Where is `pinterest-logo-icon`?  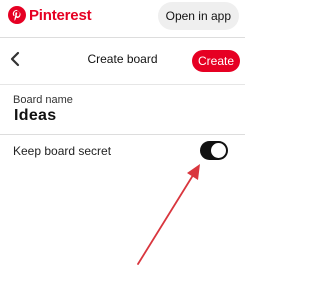 pinterest-logo-icon is located at coordinates (17, 15).